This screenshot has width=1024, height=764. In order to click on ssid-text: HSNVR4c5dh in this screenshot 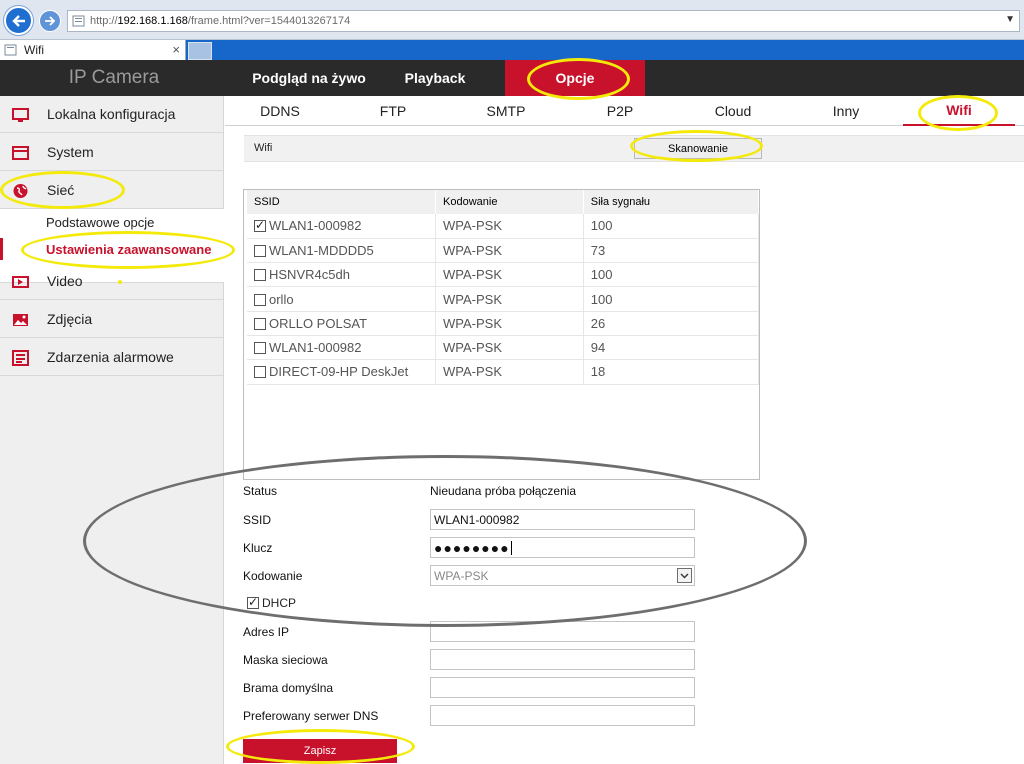, I will do `click(309, 275)`.